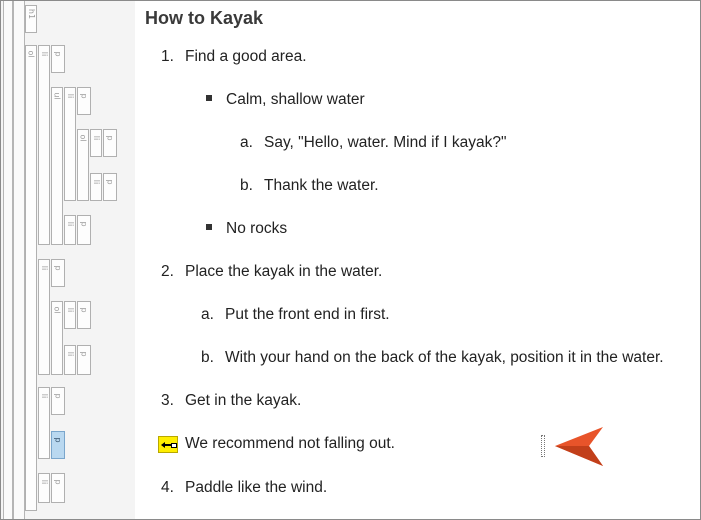 This screenshot has height=520, width=701. I want to click on structure-h1-block: h1, so click(31, 19).